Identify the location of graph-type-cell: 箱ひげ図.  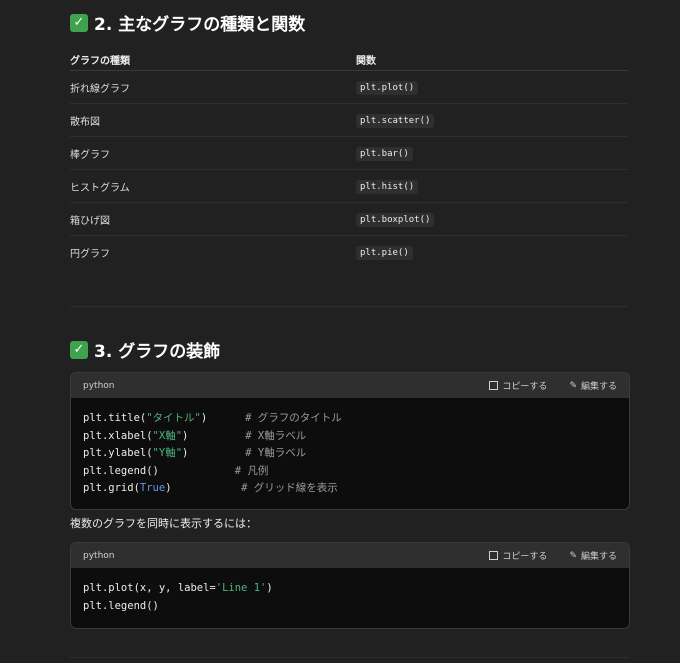
(213, 219).